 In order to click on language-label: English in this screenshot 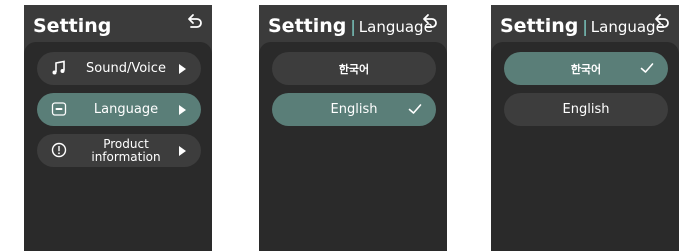, I will do `click(586, 109)`.